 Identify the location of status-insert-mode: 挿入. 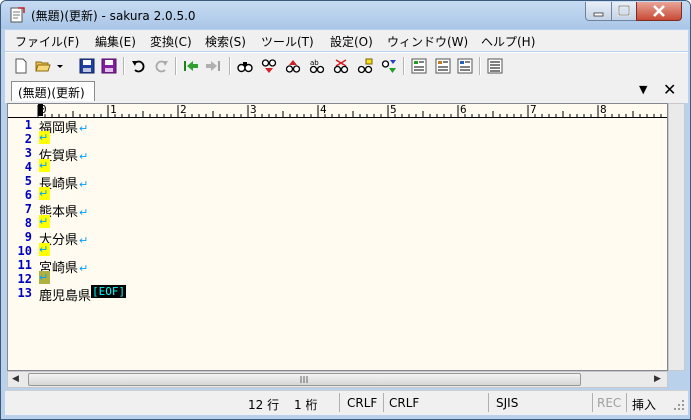
(644, 404).